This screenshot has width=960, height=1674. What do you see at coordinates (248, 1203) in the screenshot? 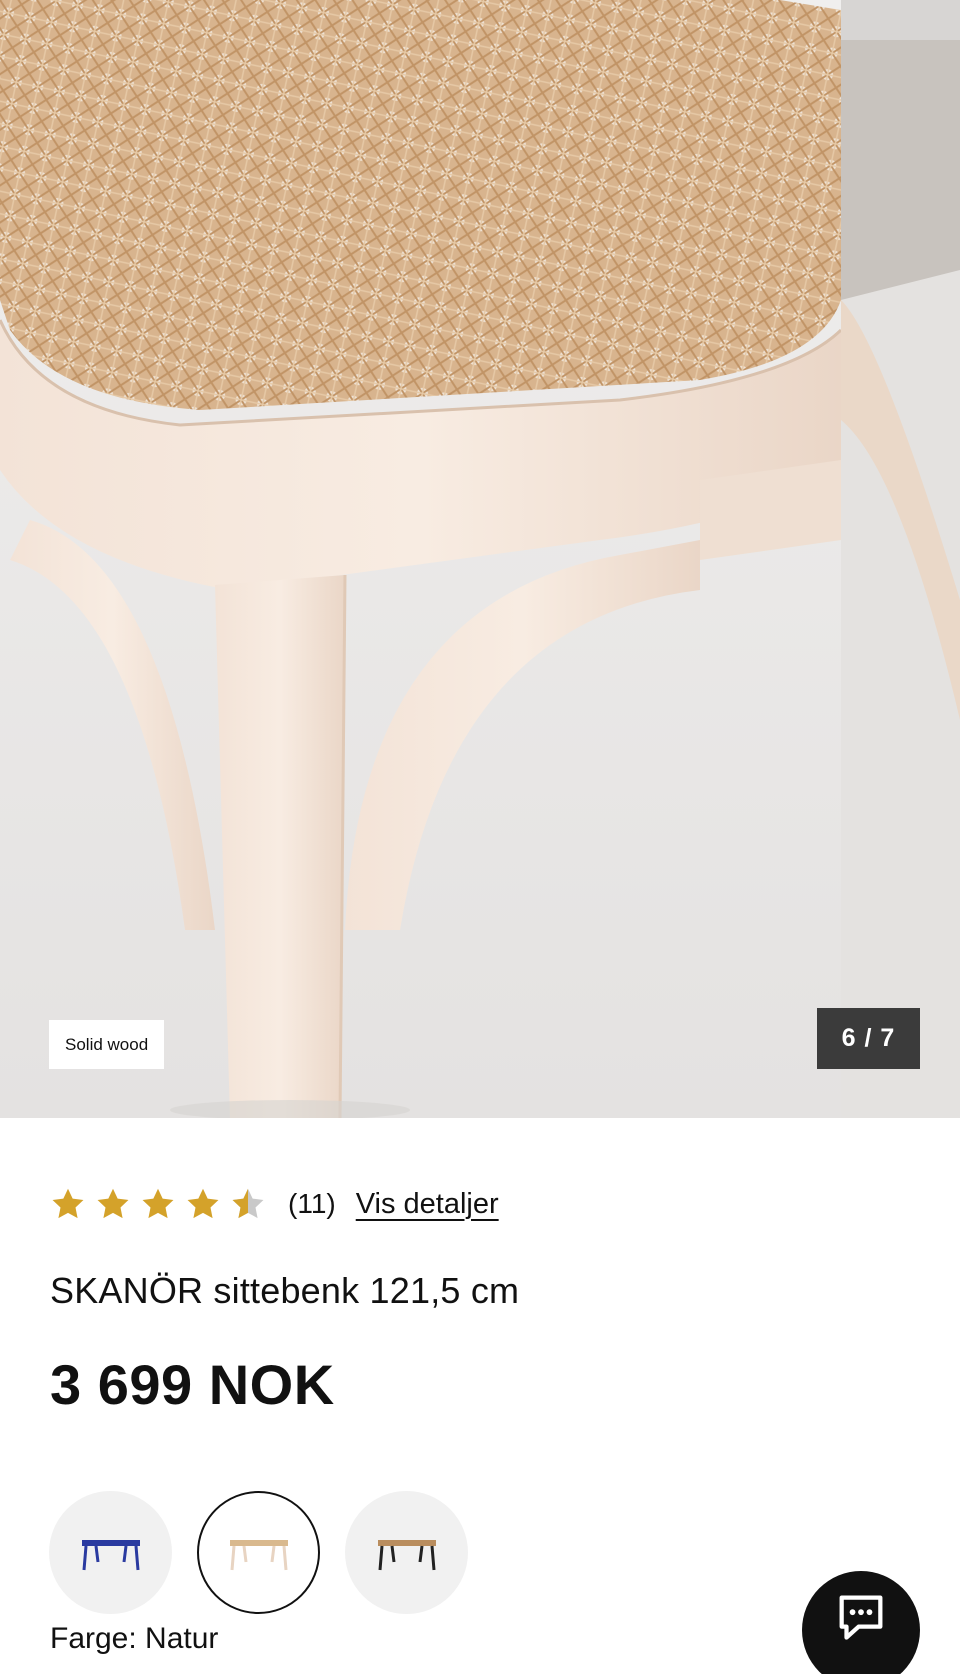
I see `half-star-icon` at bounding box center [248, 1203].